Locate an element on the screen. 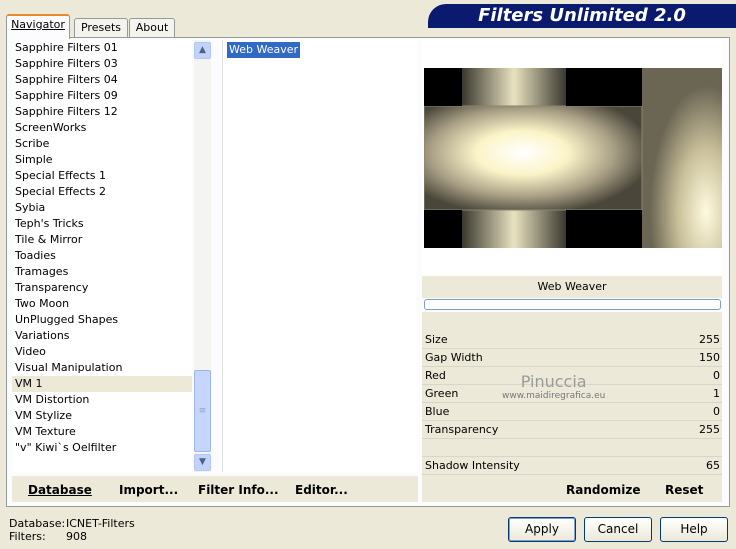 This screenshot has height=549, width=736. top-strip is located at coordinates (299, 2).